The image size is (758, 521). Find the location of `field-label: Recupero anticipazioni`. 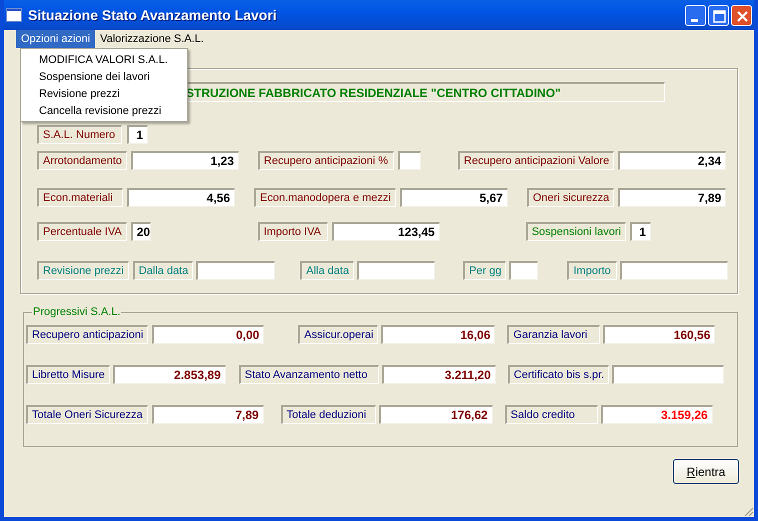

field-label: Recupero anticipazioni is located at coordinates (87, 334).